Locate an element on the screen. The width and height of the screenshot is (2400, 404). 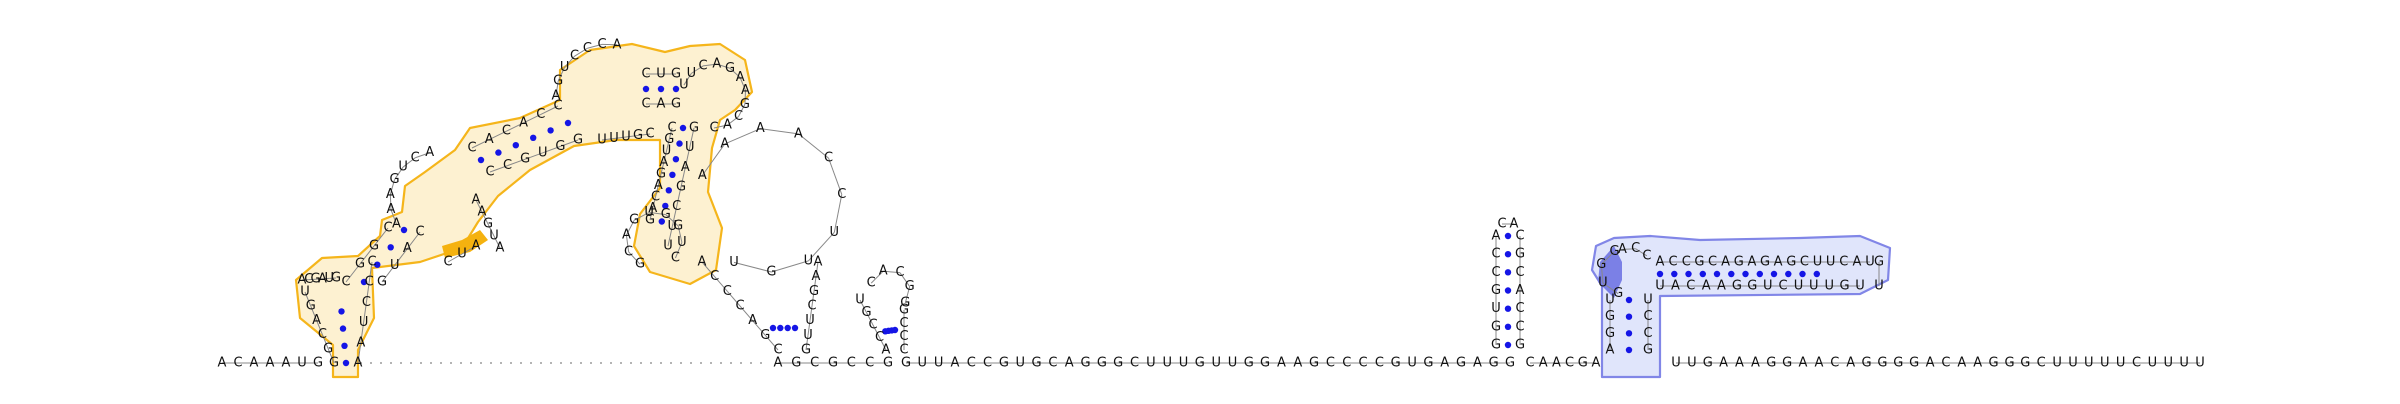
d1-loop2-nucleotide: A is located at coordinates (429, 152).